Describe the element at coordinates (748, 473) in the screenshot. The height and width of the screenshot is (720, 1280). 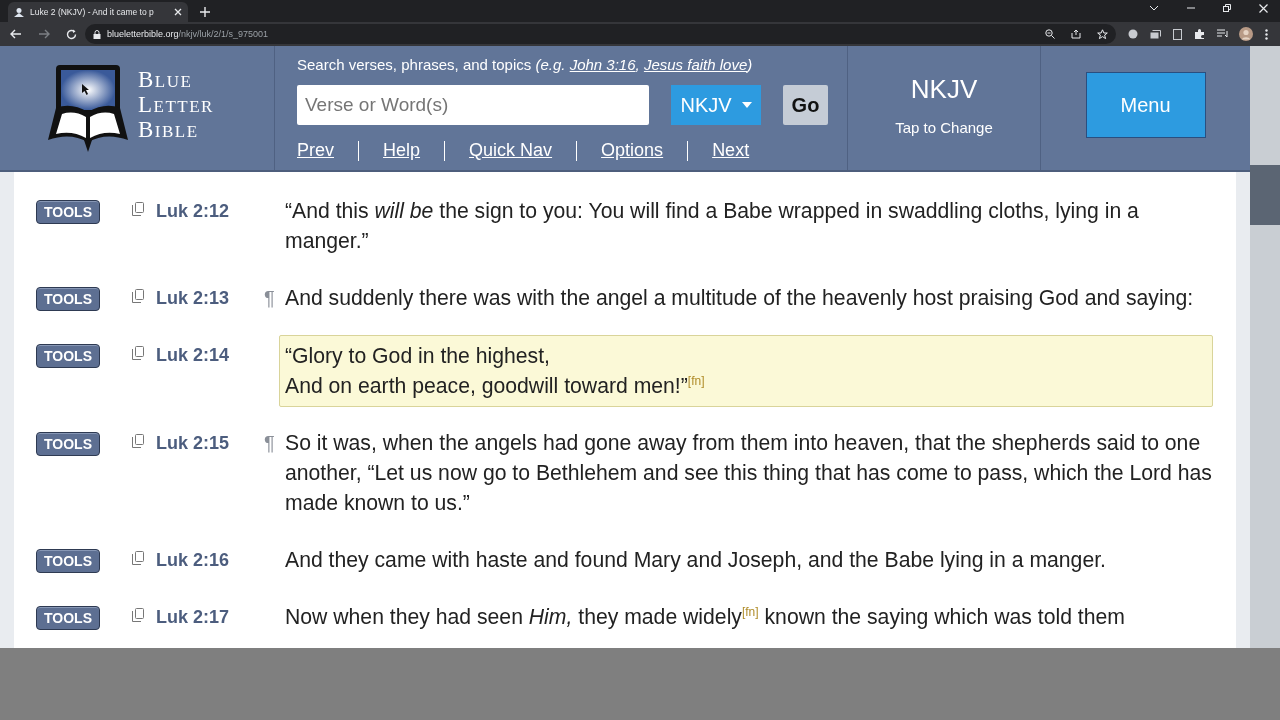
I see `verse-text: So it was, when the angels had gone away from them into heaven, that the shepherds said to one another, “Let us now go to Bethlehem and see this thing that has come to pass, which the Lord has made known to us.”` at that location.